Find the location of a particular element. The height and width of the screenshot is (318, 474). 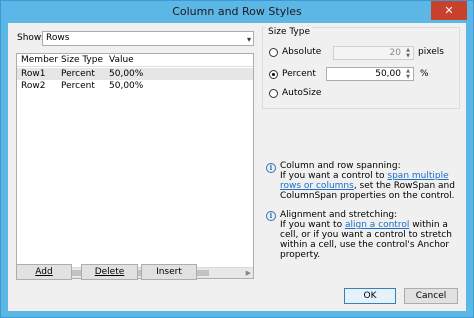

table-row: Row2 Percent 50,00% is located at coordinates (135, 86).